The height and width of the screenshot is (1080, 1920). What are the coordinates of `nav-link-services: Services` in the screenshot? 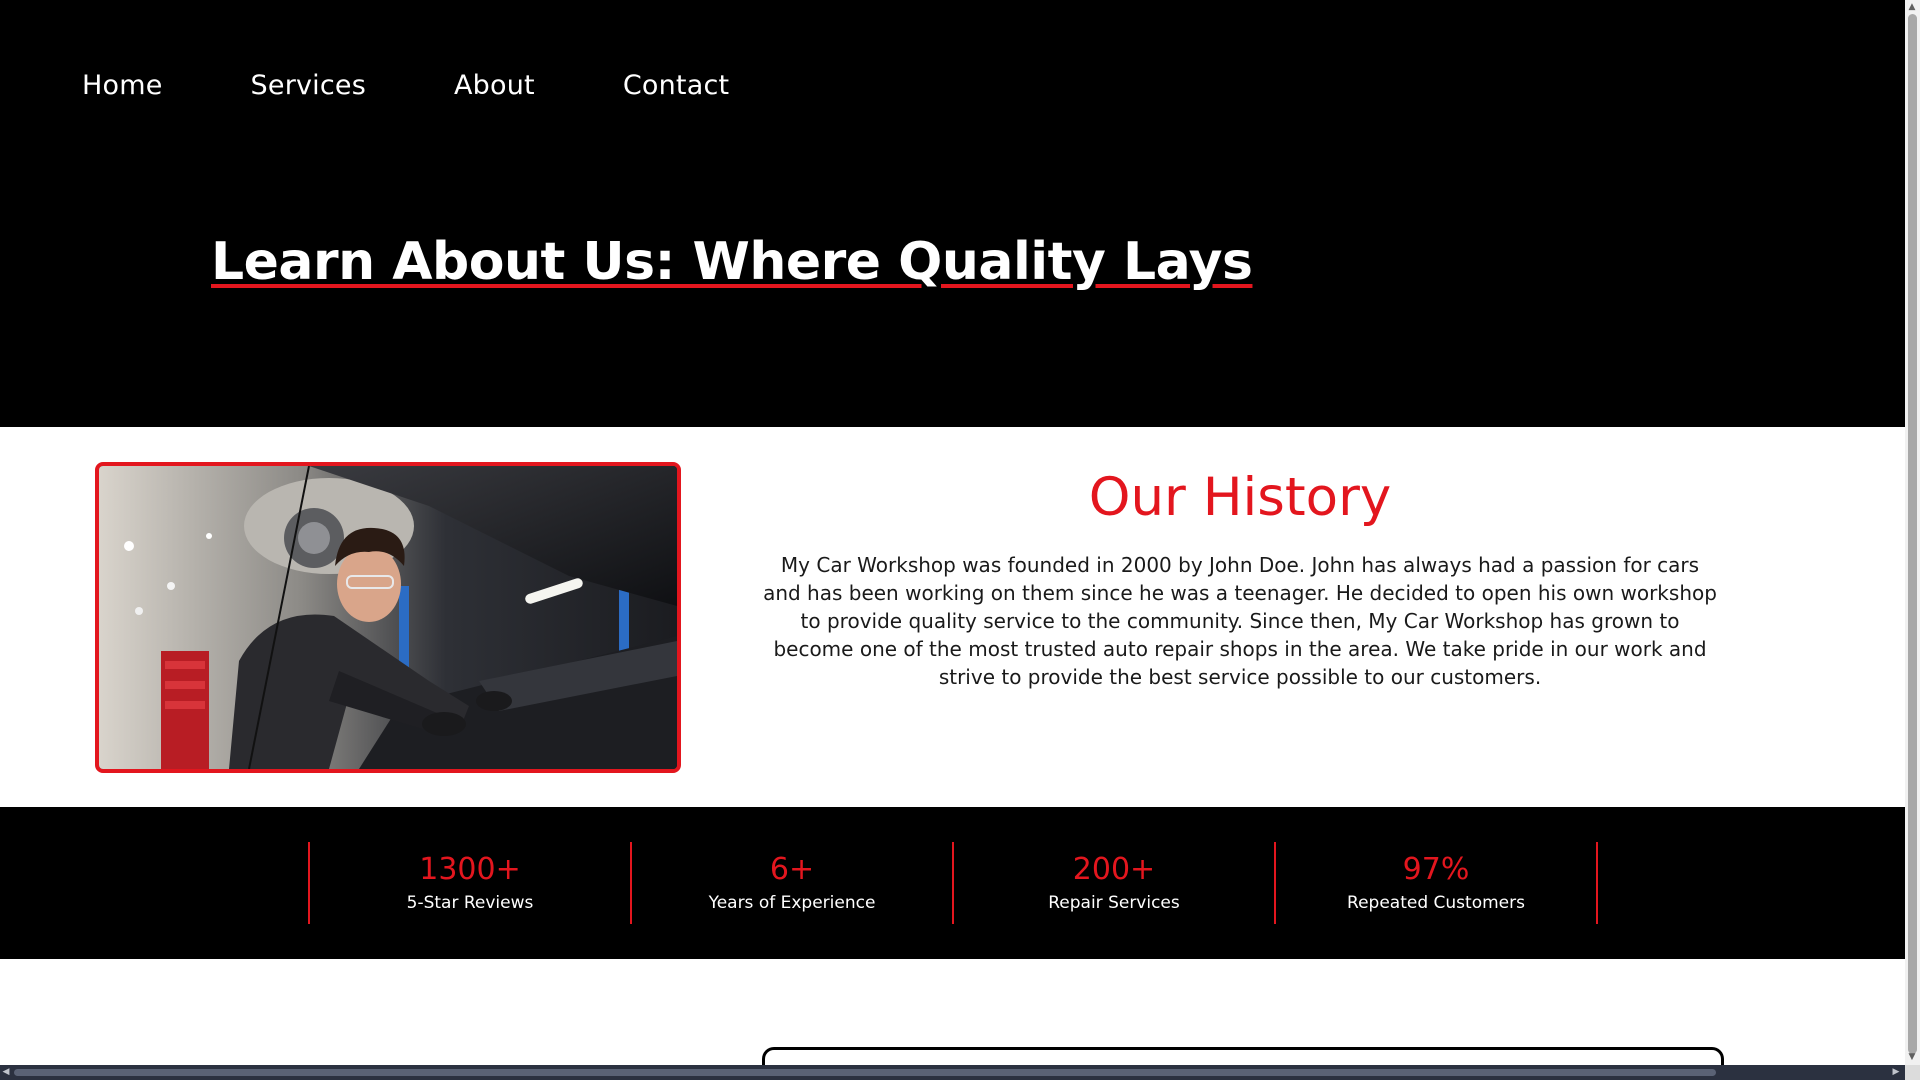 It's located at (308, 85).